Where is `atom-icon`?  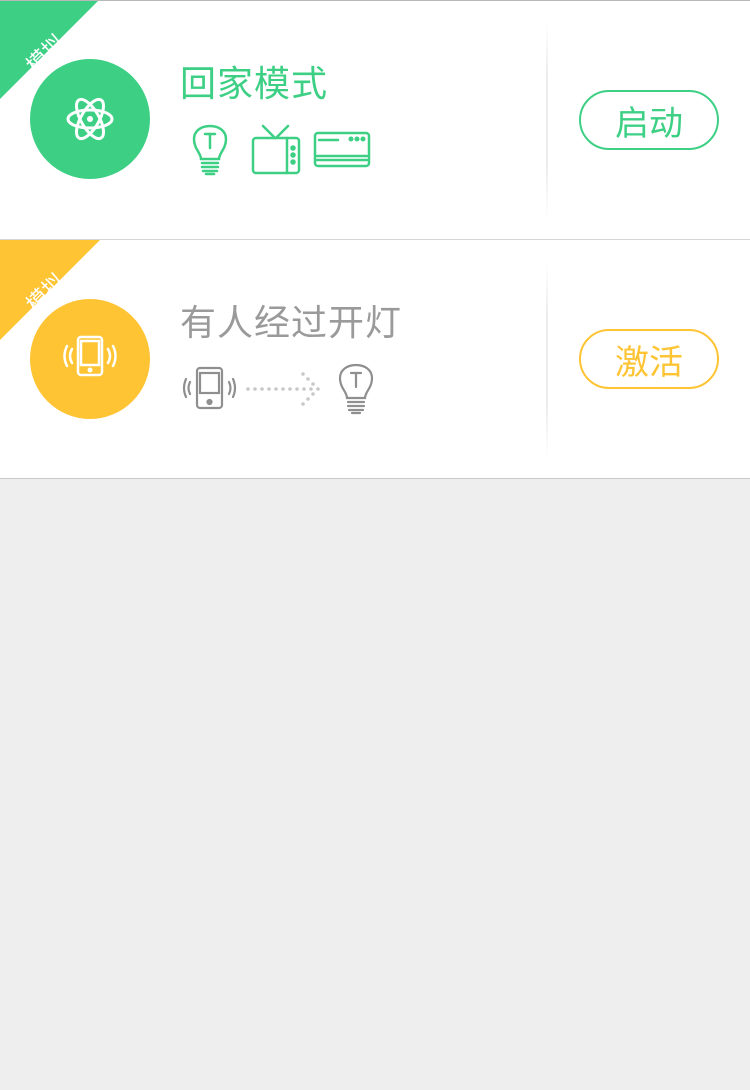 atom-icon is located at coordinates (90, 119).